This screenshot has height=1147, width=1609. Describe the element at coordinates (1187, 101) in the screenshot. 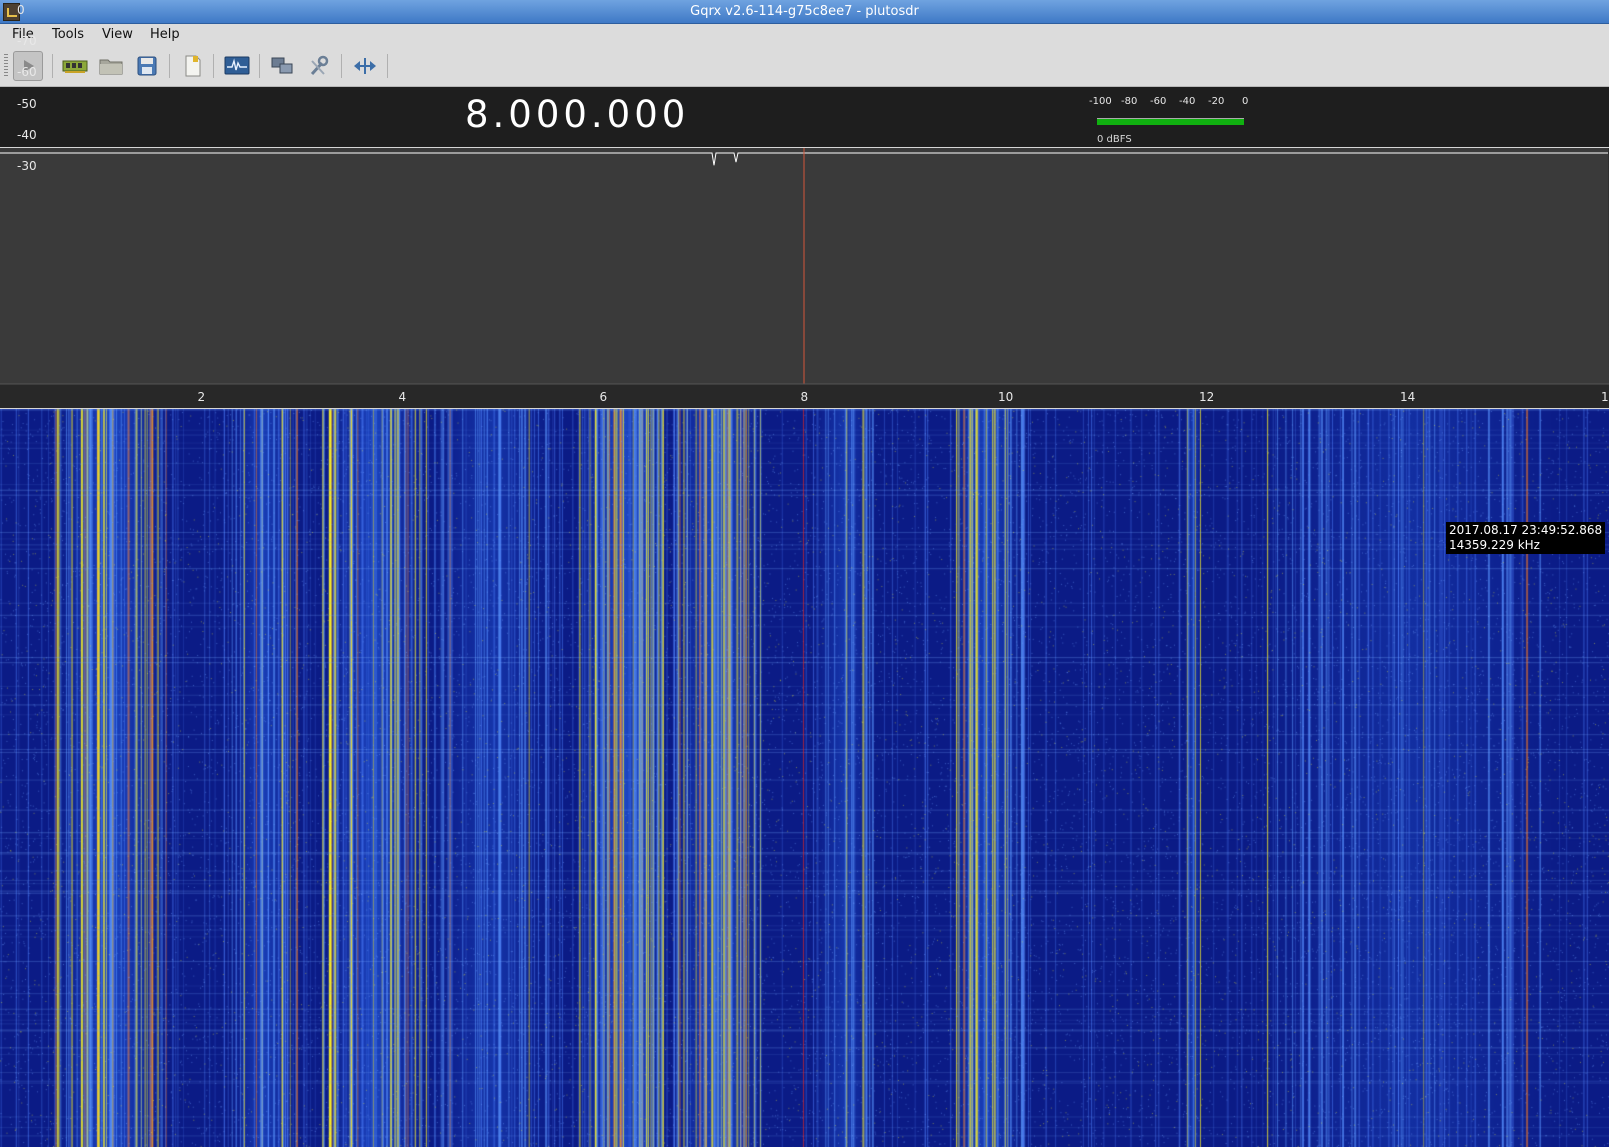

I see `meter-scale-label: -40` at that location.